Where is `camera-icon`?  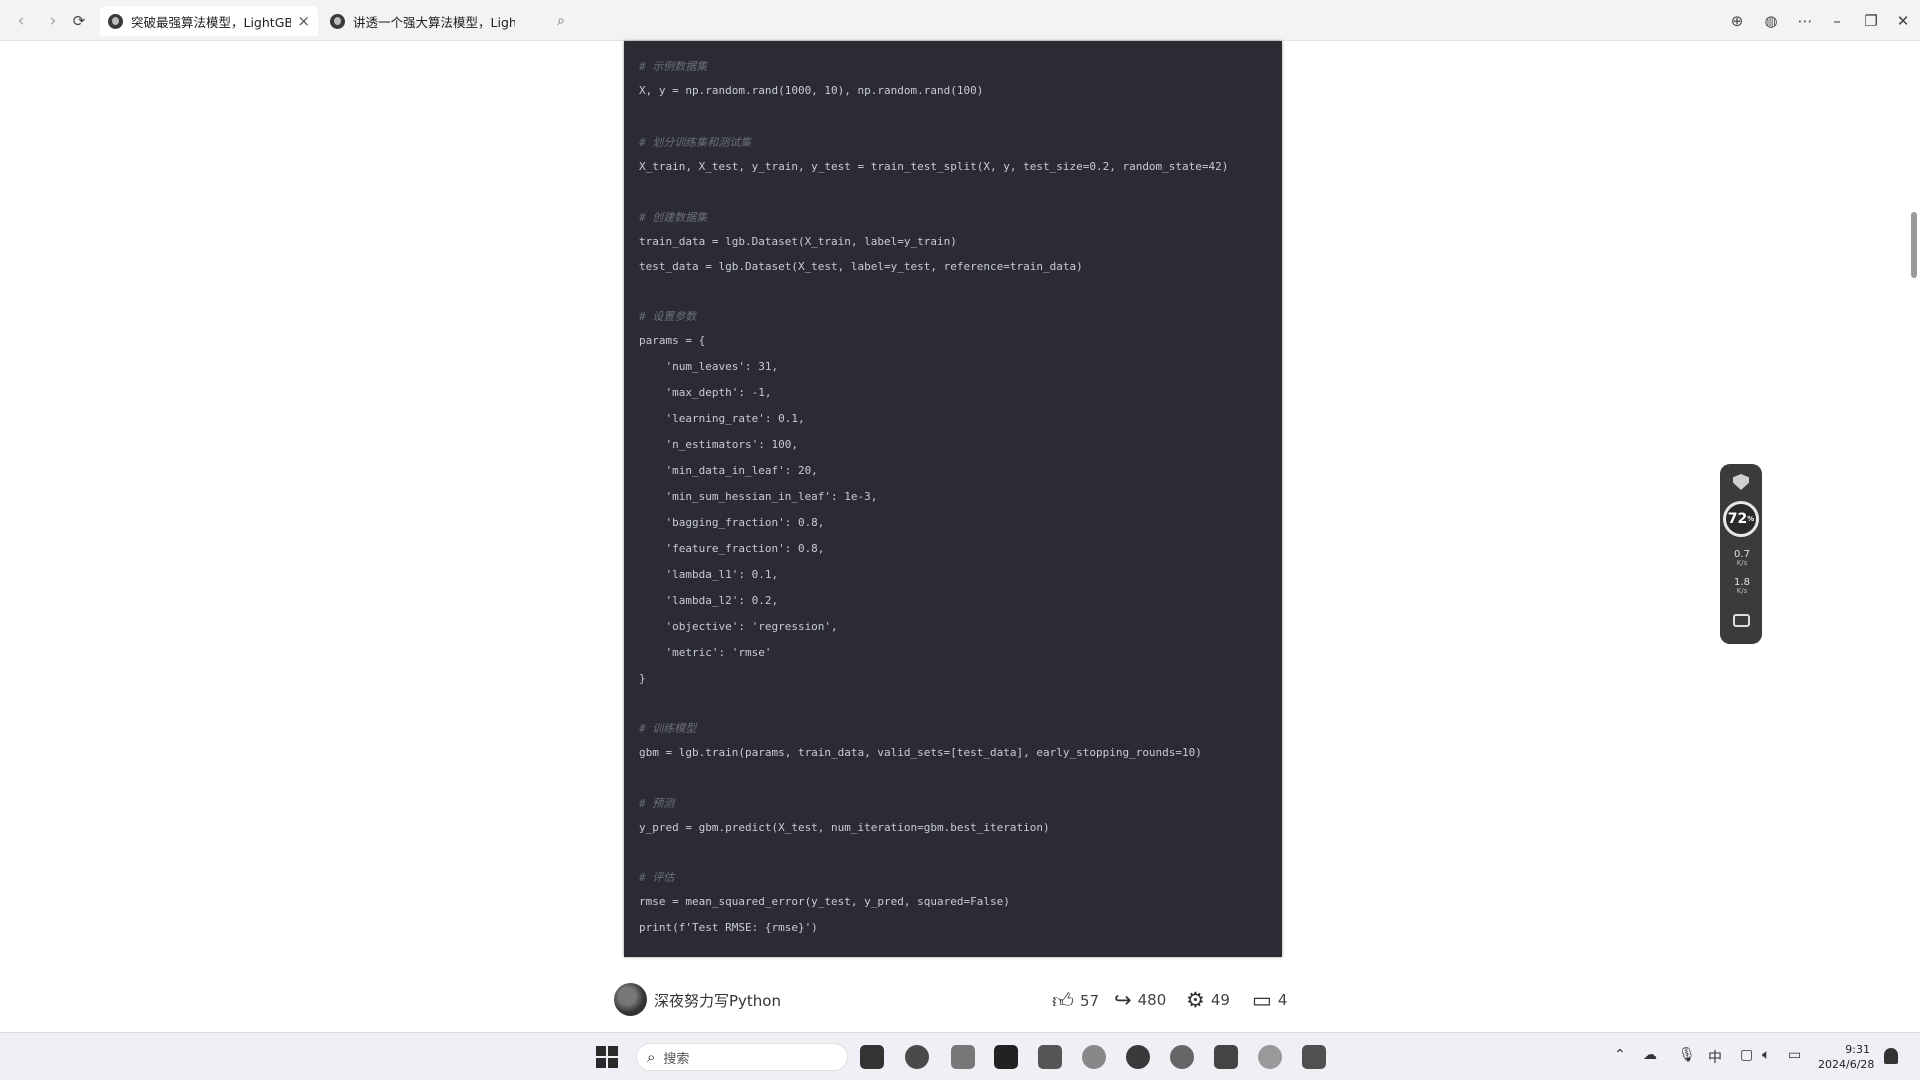 camera-icon is located at coordinates (1741, 620).